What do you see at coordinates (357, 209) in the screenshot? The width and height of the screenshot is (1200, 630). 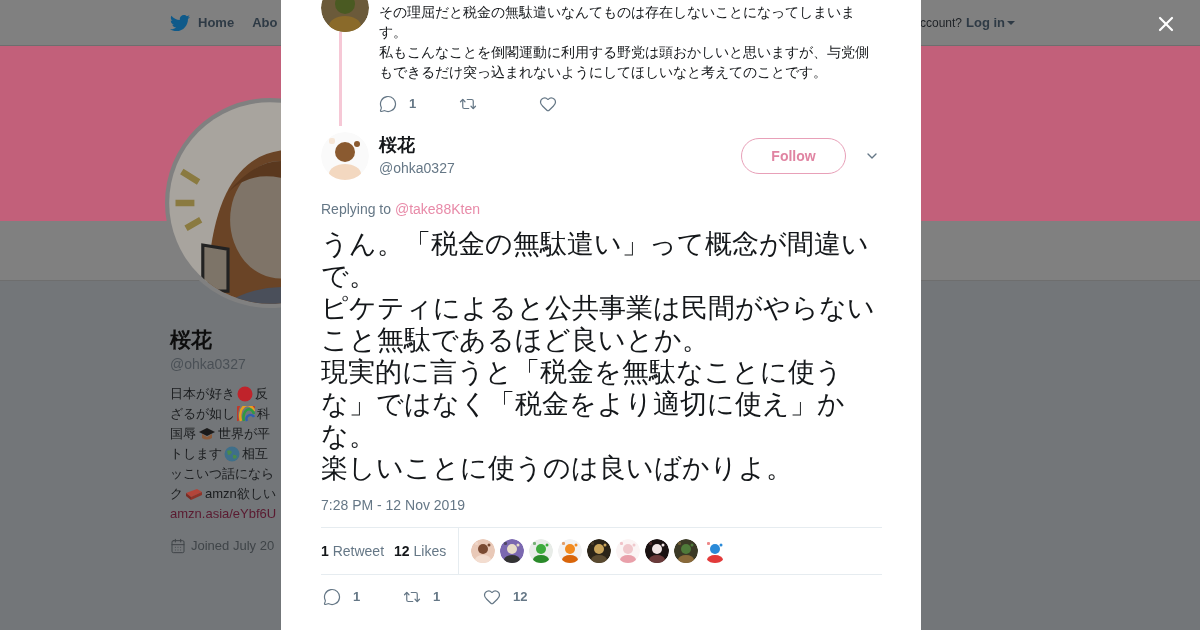 I see `replying-label: Replying to` at bounding box center [357, 209].